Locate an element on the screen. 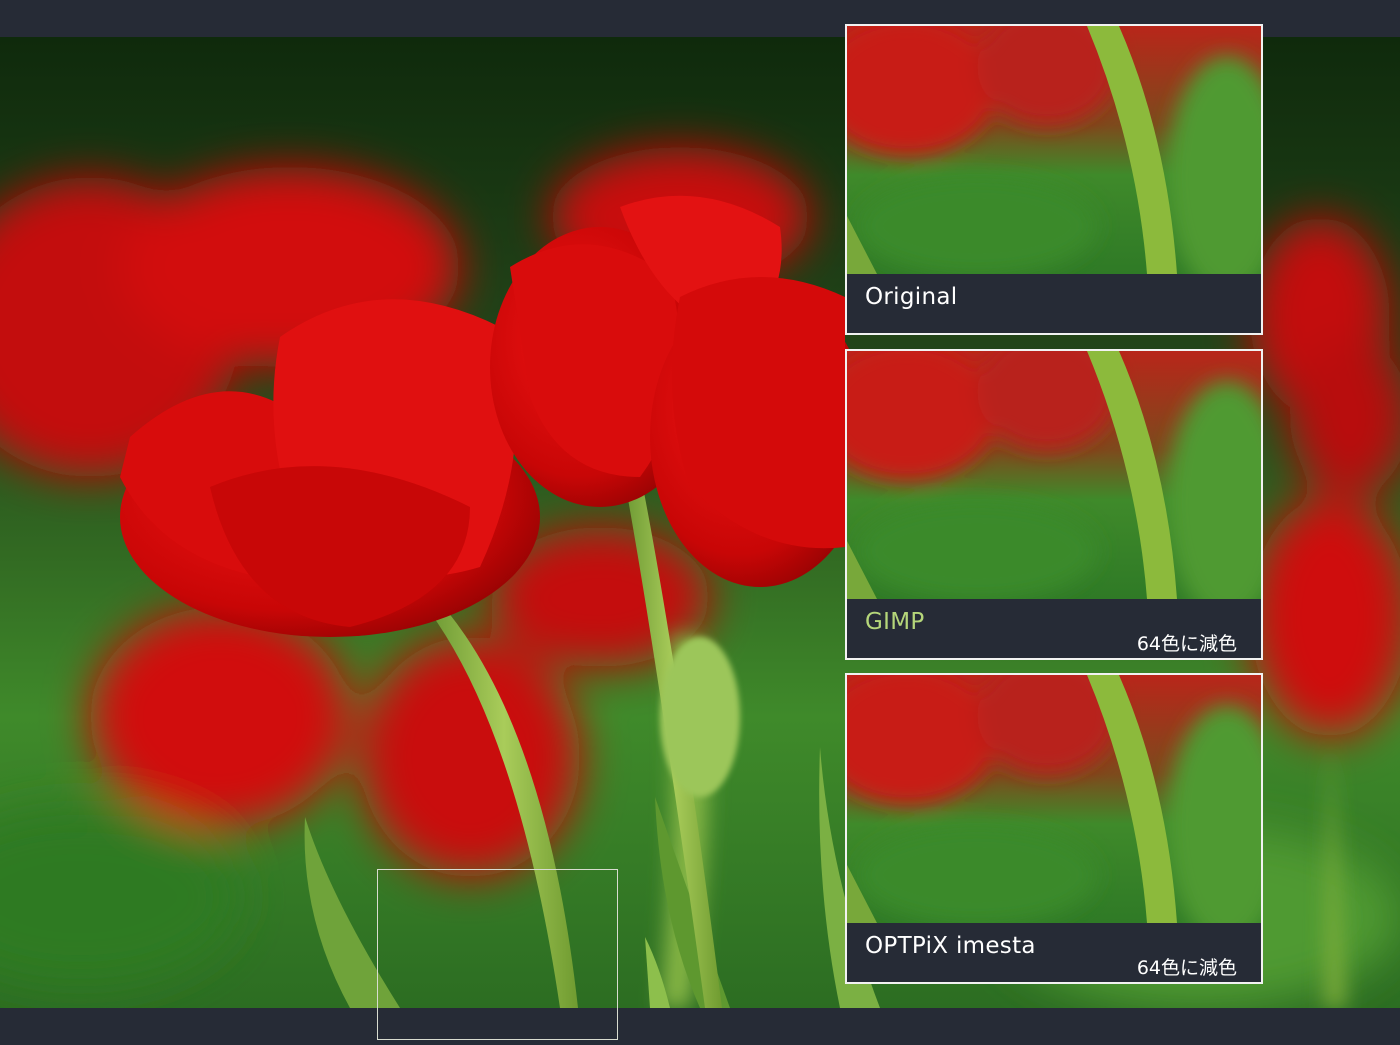 The width and height of the screenshot is (1400, 1045). comparison-panel-original: Original is located at coordinates (1054, 179).